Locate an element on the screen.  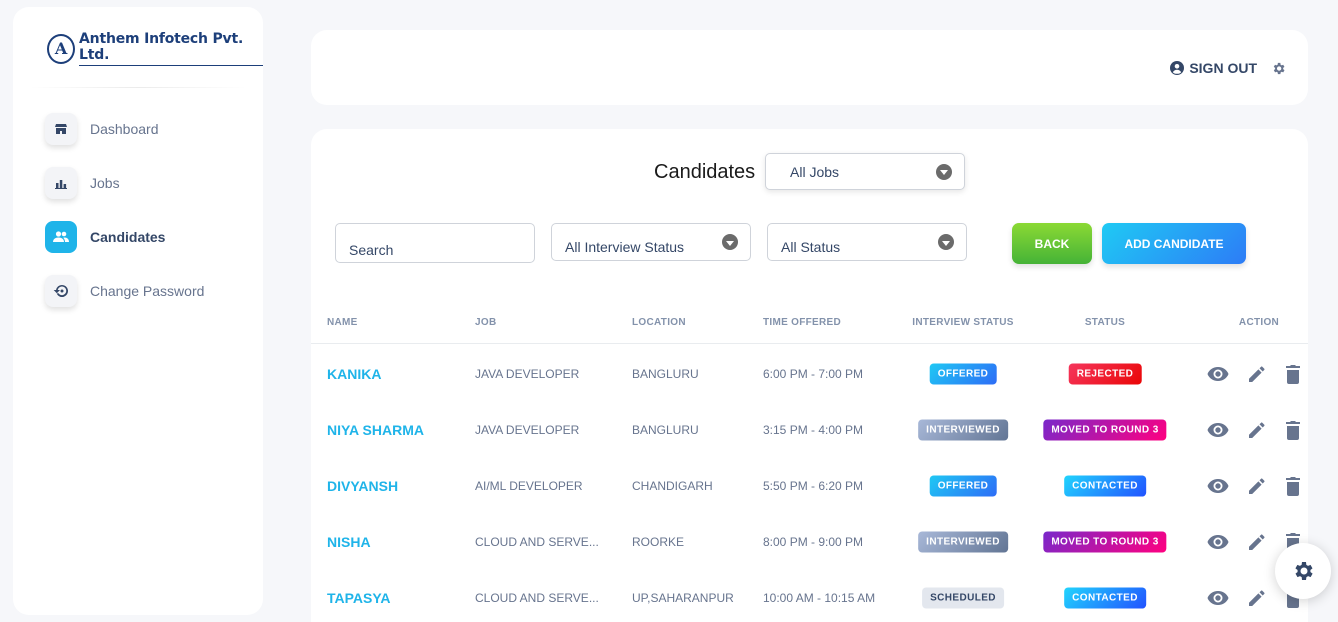
column-header-job: JOB is located at coordinates (486, 322).